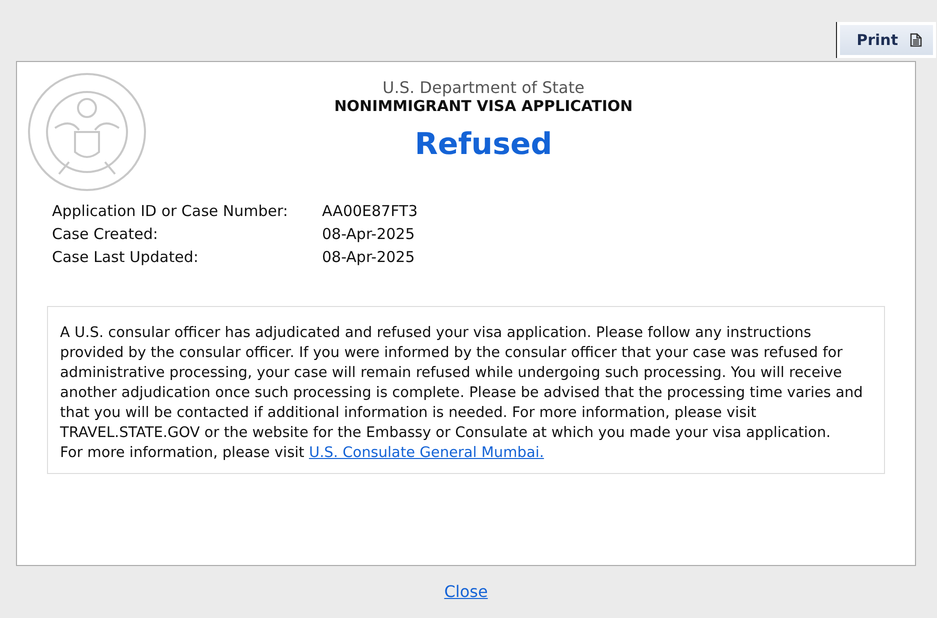  What do you see at coordinates (466, 591) in the screenshot?
I see `close-link: Close` at bounding box center [466, 591].